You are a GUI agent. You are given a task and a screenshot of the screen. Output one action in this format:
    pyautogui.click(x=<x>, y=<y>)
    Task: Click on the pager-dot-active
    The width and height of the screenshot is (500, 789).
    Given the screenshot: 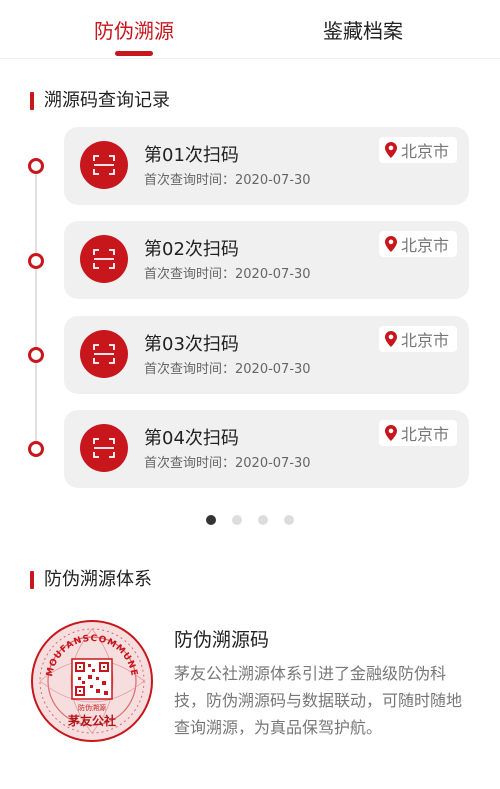 What is the action you would take?
    pyautogui.click(x=211, y=520)
    